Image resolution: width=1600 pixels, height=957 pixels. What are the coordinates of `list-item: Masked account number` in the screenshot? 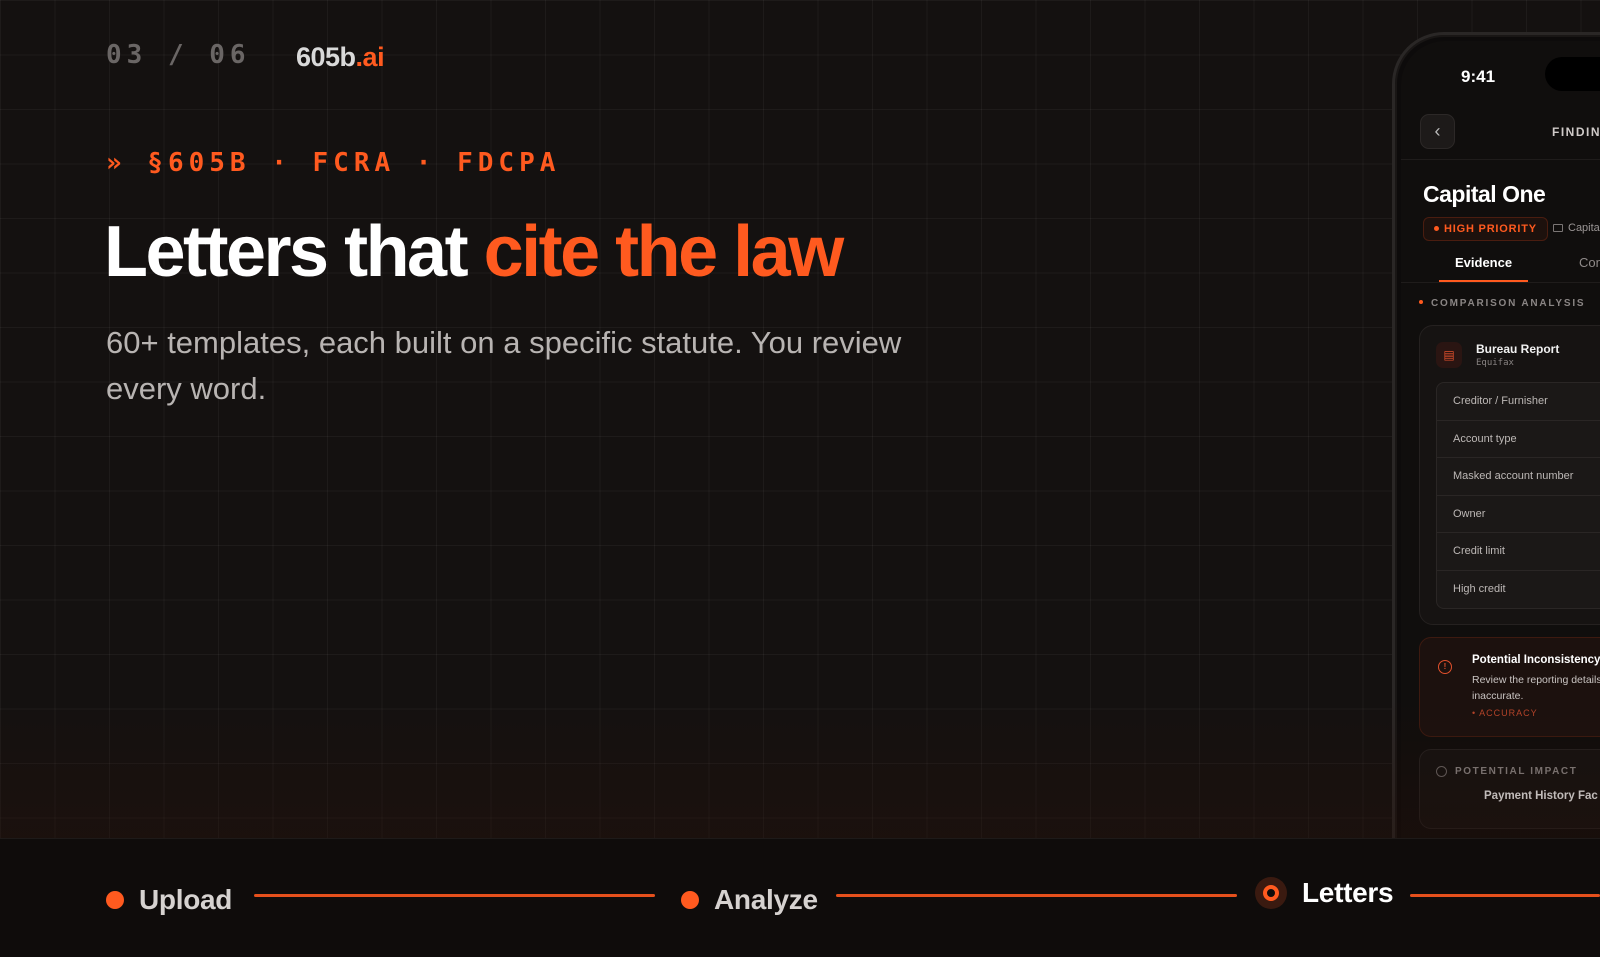 It's located at (1518, 477).